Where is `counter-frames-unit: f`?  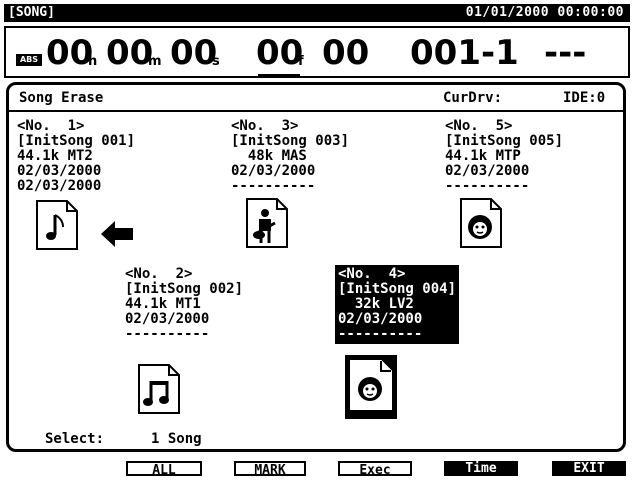
counter-frames-unit: f is located at coordinates (301, 61).